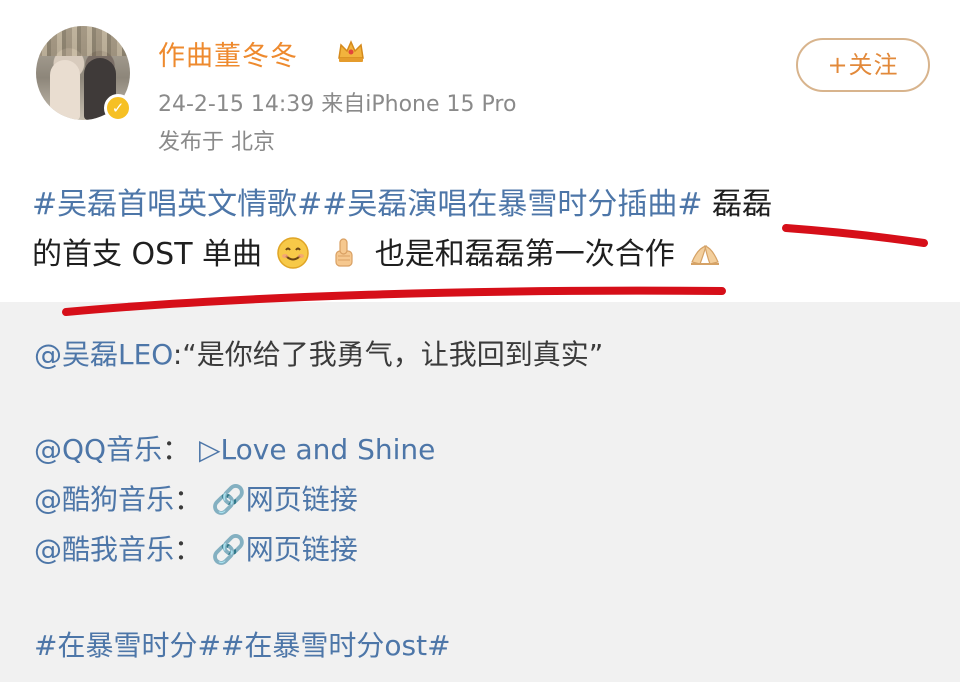 The height and width of the screenshot is (682, 960). What do you see at coordinates (104, 499) in the screenshot?
I see `mention-link: @酷狗音乐` at bounding box center [104, 499].